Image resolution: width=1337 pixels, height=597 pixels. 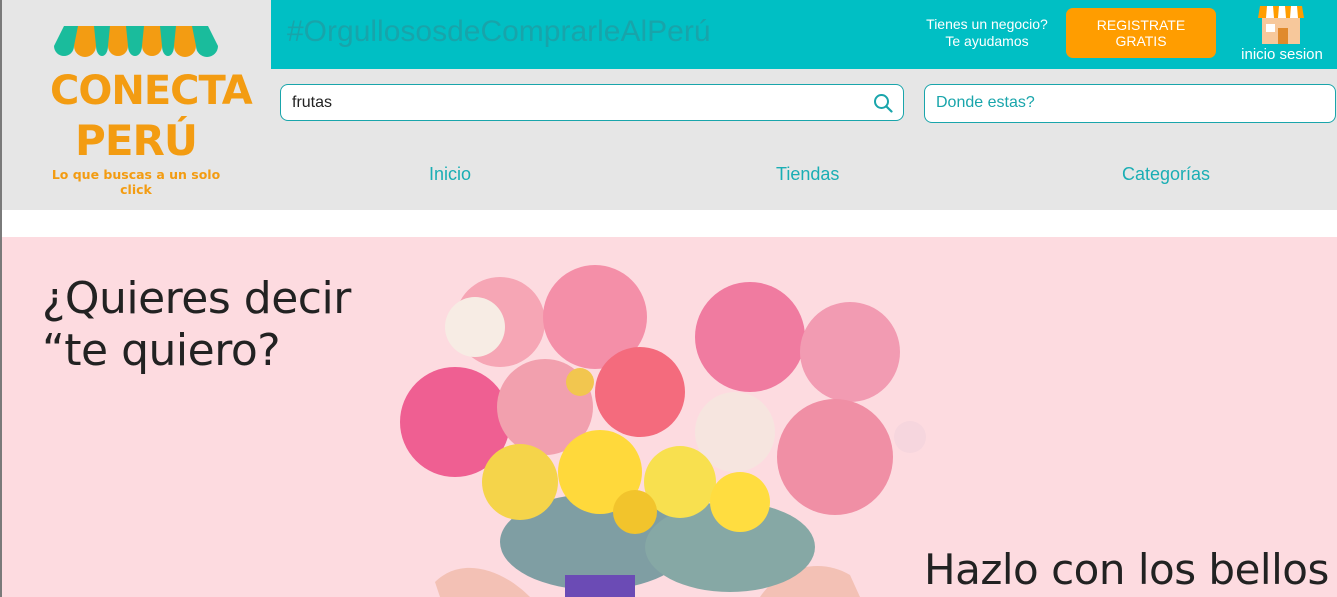 I want to click on login-button: inicio sesion, so click(x=1282, y=34).